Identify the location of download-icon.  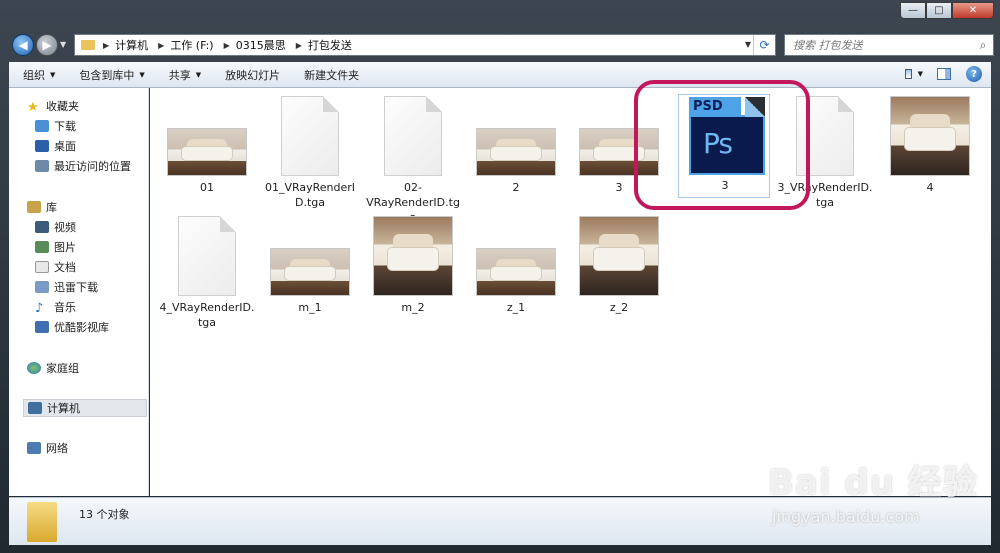
(42, 126).